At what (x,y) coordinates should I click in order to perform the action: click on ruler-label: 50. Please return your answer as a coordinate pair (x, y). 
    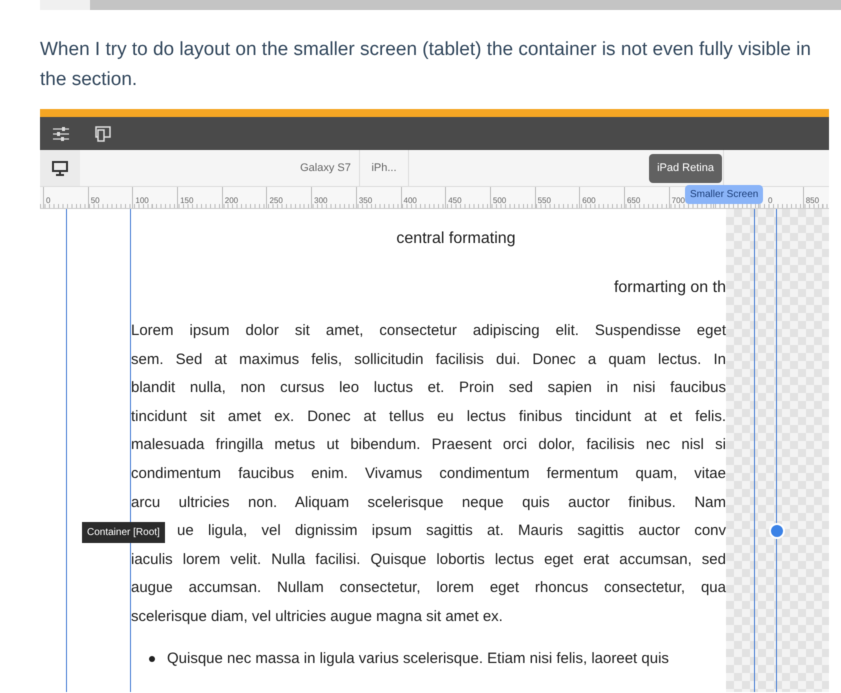
    Looking at the image, I should click on (95, 200).